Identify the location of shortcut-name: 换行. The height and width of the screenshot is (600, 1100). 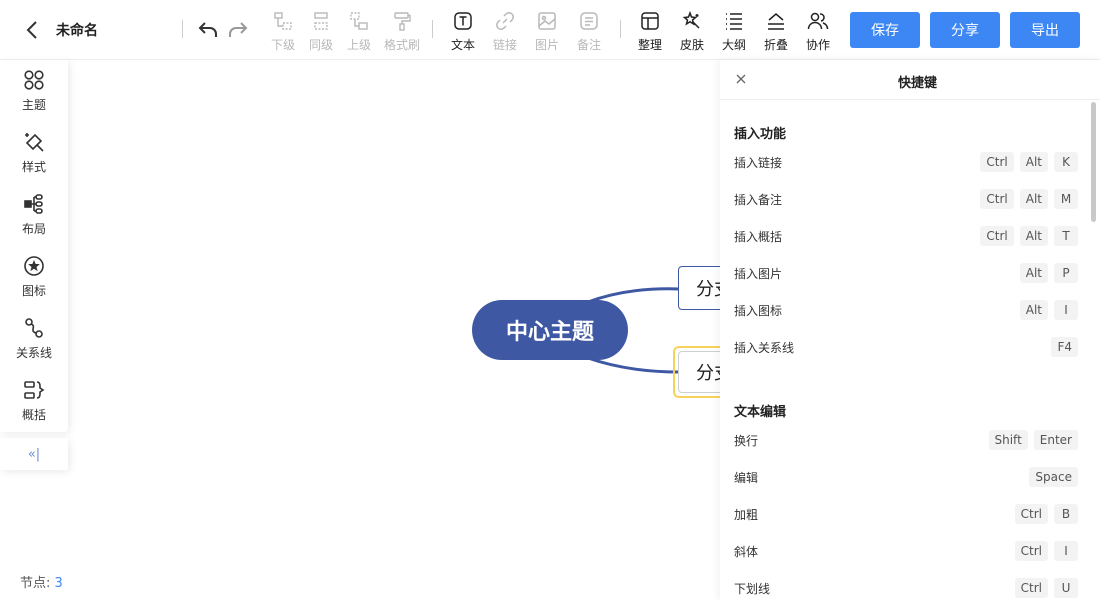
(746, 441).